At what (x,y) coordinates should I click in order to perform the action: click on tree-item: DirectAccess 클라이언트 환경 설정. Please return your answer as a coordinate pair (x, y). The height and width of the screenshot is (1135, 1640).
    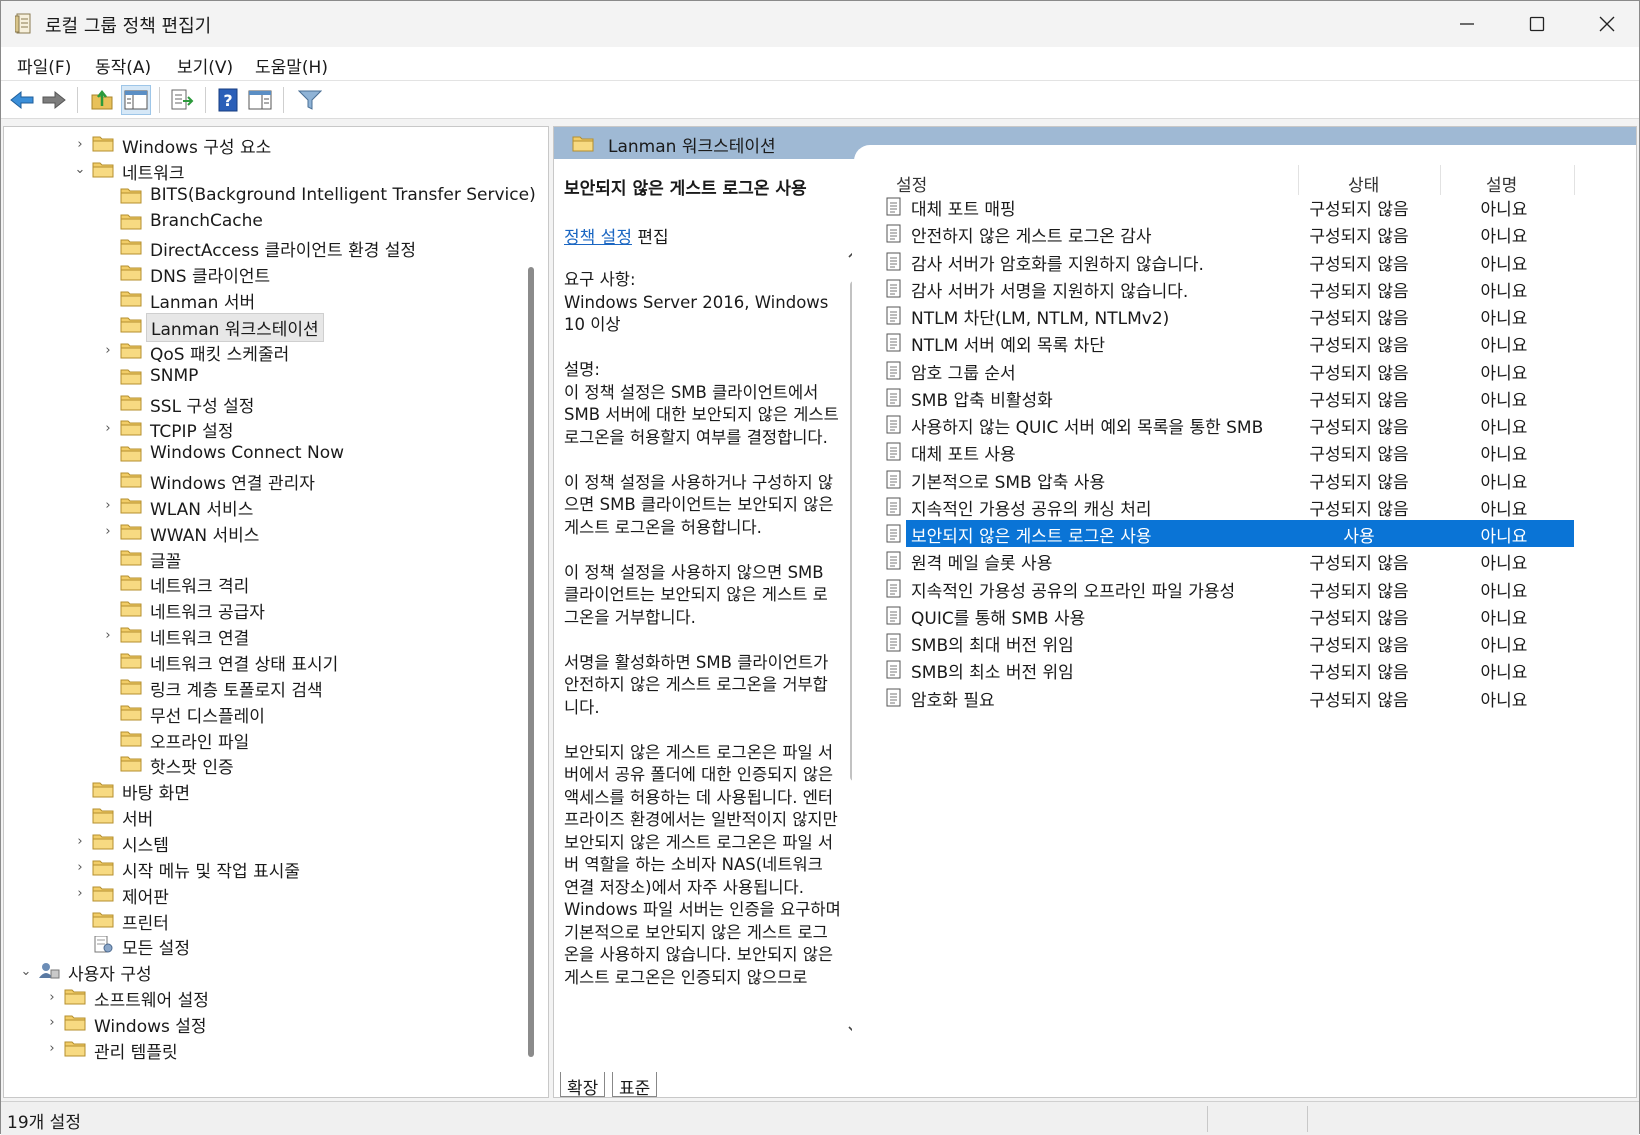
    Looking at the image, I should click on (264, 247).